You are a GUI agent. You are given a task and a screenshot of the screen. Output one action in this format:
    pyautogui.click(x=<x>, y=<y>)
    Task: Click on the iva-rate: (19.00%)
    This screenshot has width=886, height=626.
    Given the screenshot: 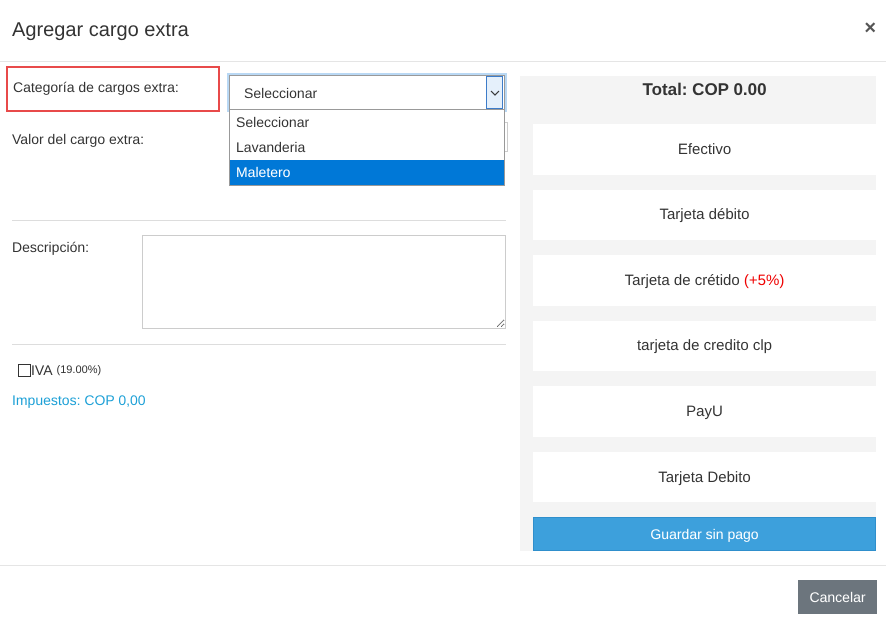 What is the action you would take?
    pyautogui.click(x=79, y=370)
    